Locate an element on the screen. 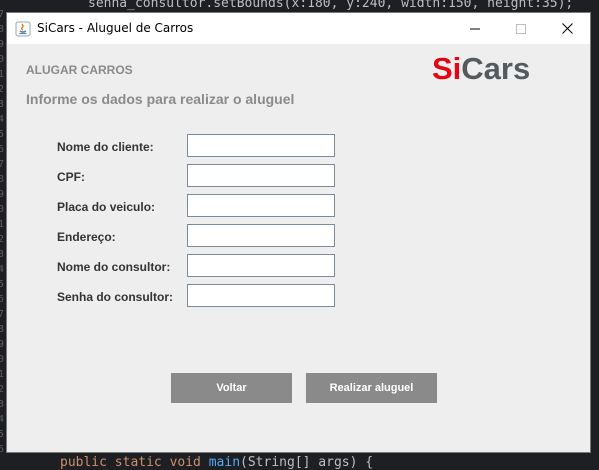  client-name-input is located at coordinates (261, 145).